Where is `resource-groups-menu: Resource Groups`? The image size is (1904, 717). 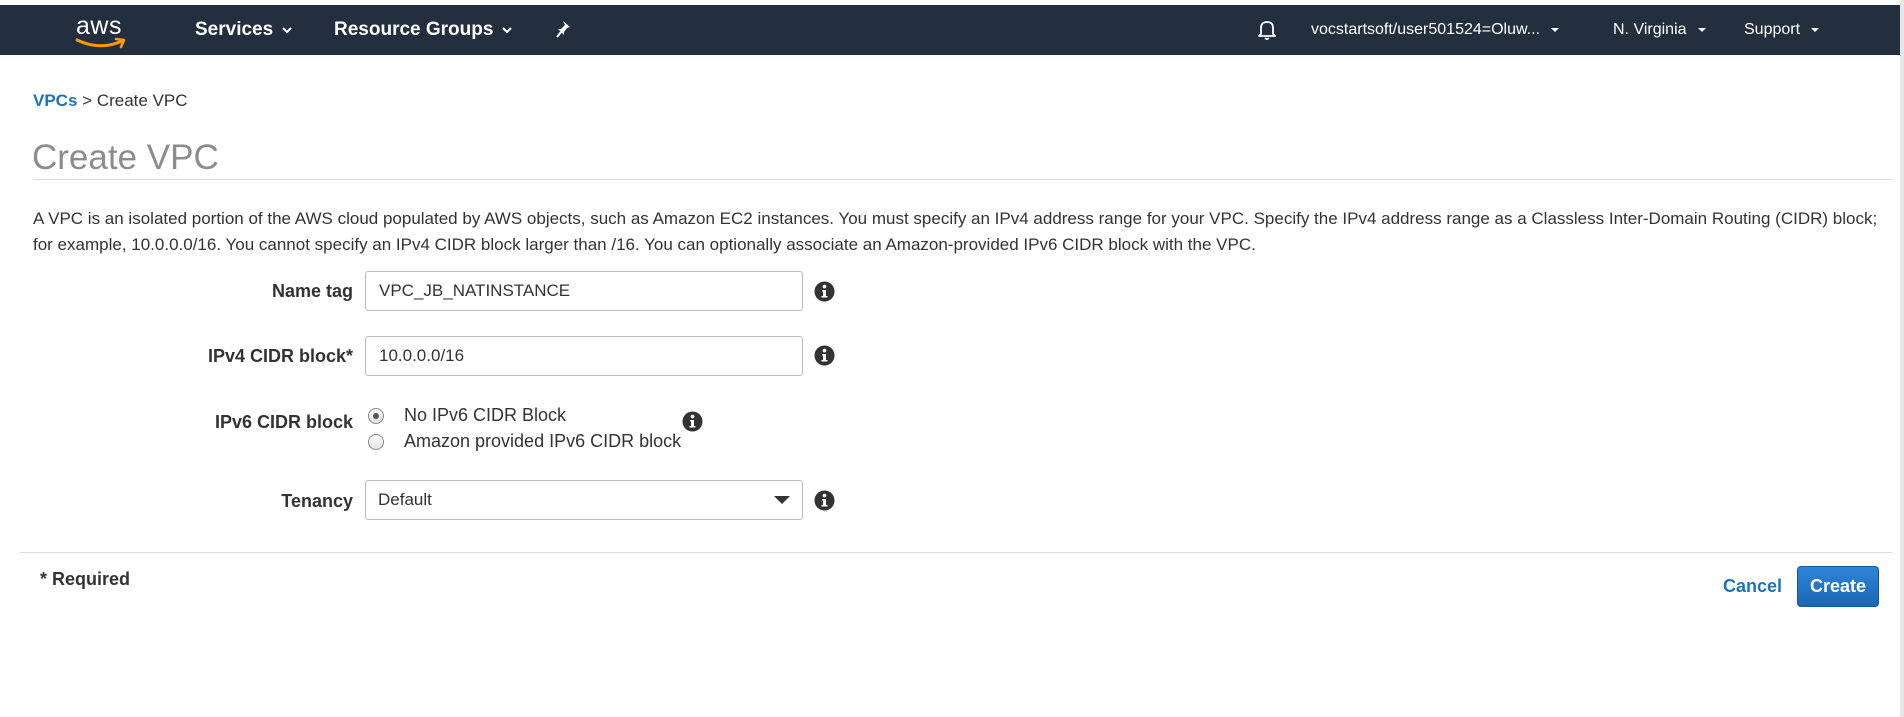
resource-groups-menu: Resource Groups is located at coordinates (423, 30).